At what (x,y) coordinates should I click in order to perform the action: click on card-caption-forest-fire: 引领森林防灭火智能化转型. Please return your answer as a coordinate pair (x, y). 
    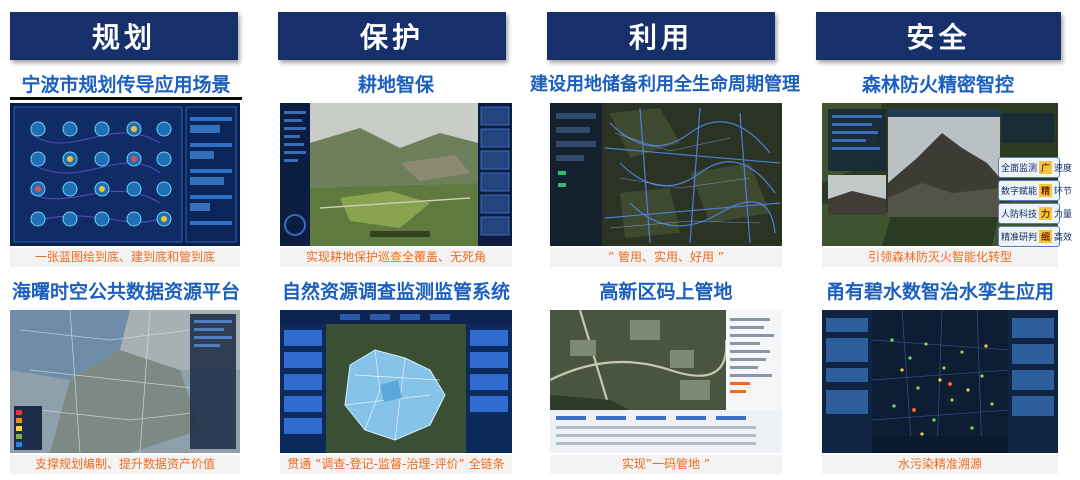
    Looking at the image, I should click on (940, 257).